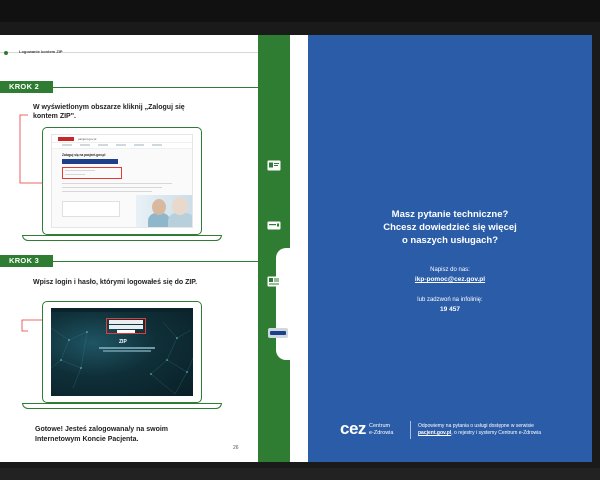  I want to click on mock-url: pacjent.gov.pl, so click(87, 139).